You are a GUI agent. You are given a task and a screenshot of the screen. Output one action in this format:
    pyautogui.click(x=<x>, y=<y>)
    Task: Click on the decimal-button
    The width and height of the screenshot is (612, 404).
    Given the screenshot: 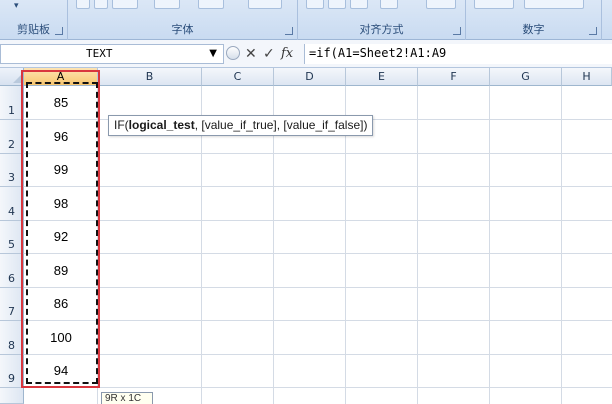 What is the action you would take?
    pyautogui.click(x=554, y=4)
    